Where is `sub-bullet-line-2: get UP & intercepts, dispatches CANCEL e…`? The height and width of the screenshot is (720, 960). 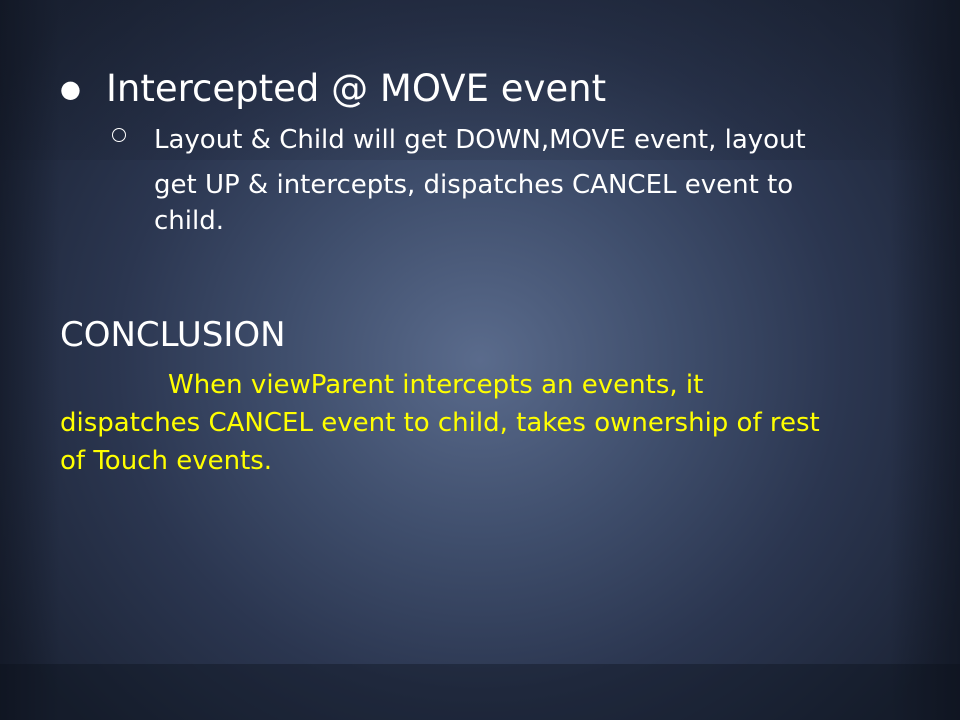
sub-bullet-line-2: get UP & intercepts, dispatches CANCEL e… is located at coordinates (474, 185).